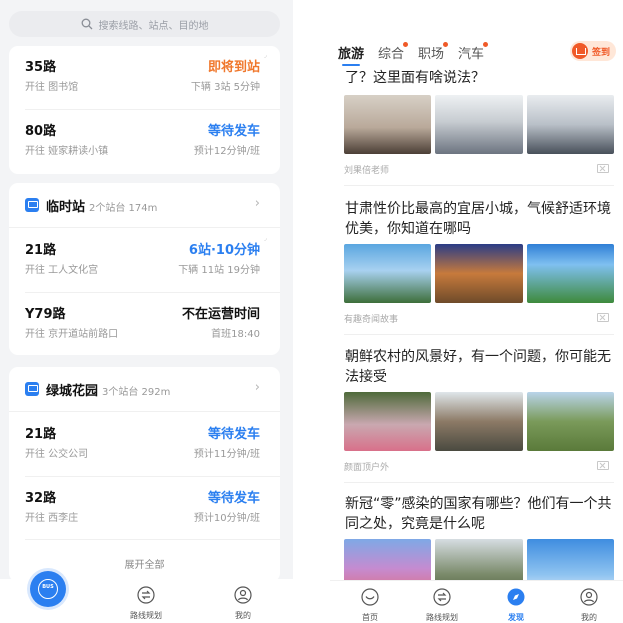 The image size is (623, 623). What do you see at coordinates (86, 24) in the screenshot?
I see `search-icon` at bounding box center [86, 24].